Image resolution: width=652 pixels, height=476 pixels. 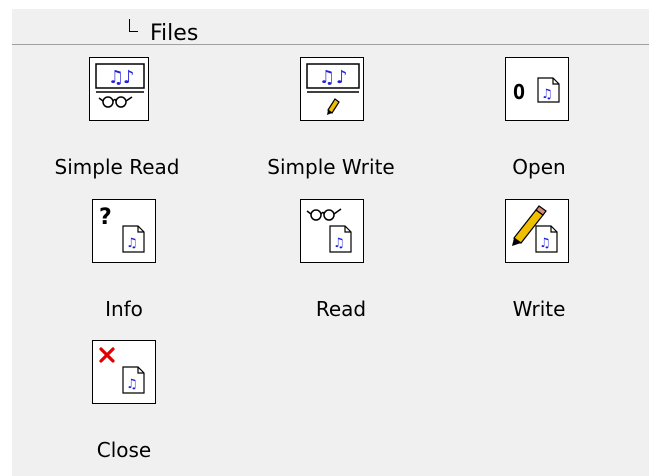 I want to click on tool-label: Write, so click(x=539, y=309).